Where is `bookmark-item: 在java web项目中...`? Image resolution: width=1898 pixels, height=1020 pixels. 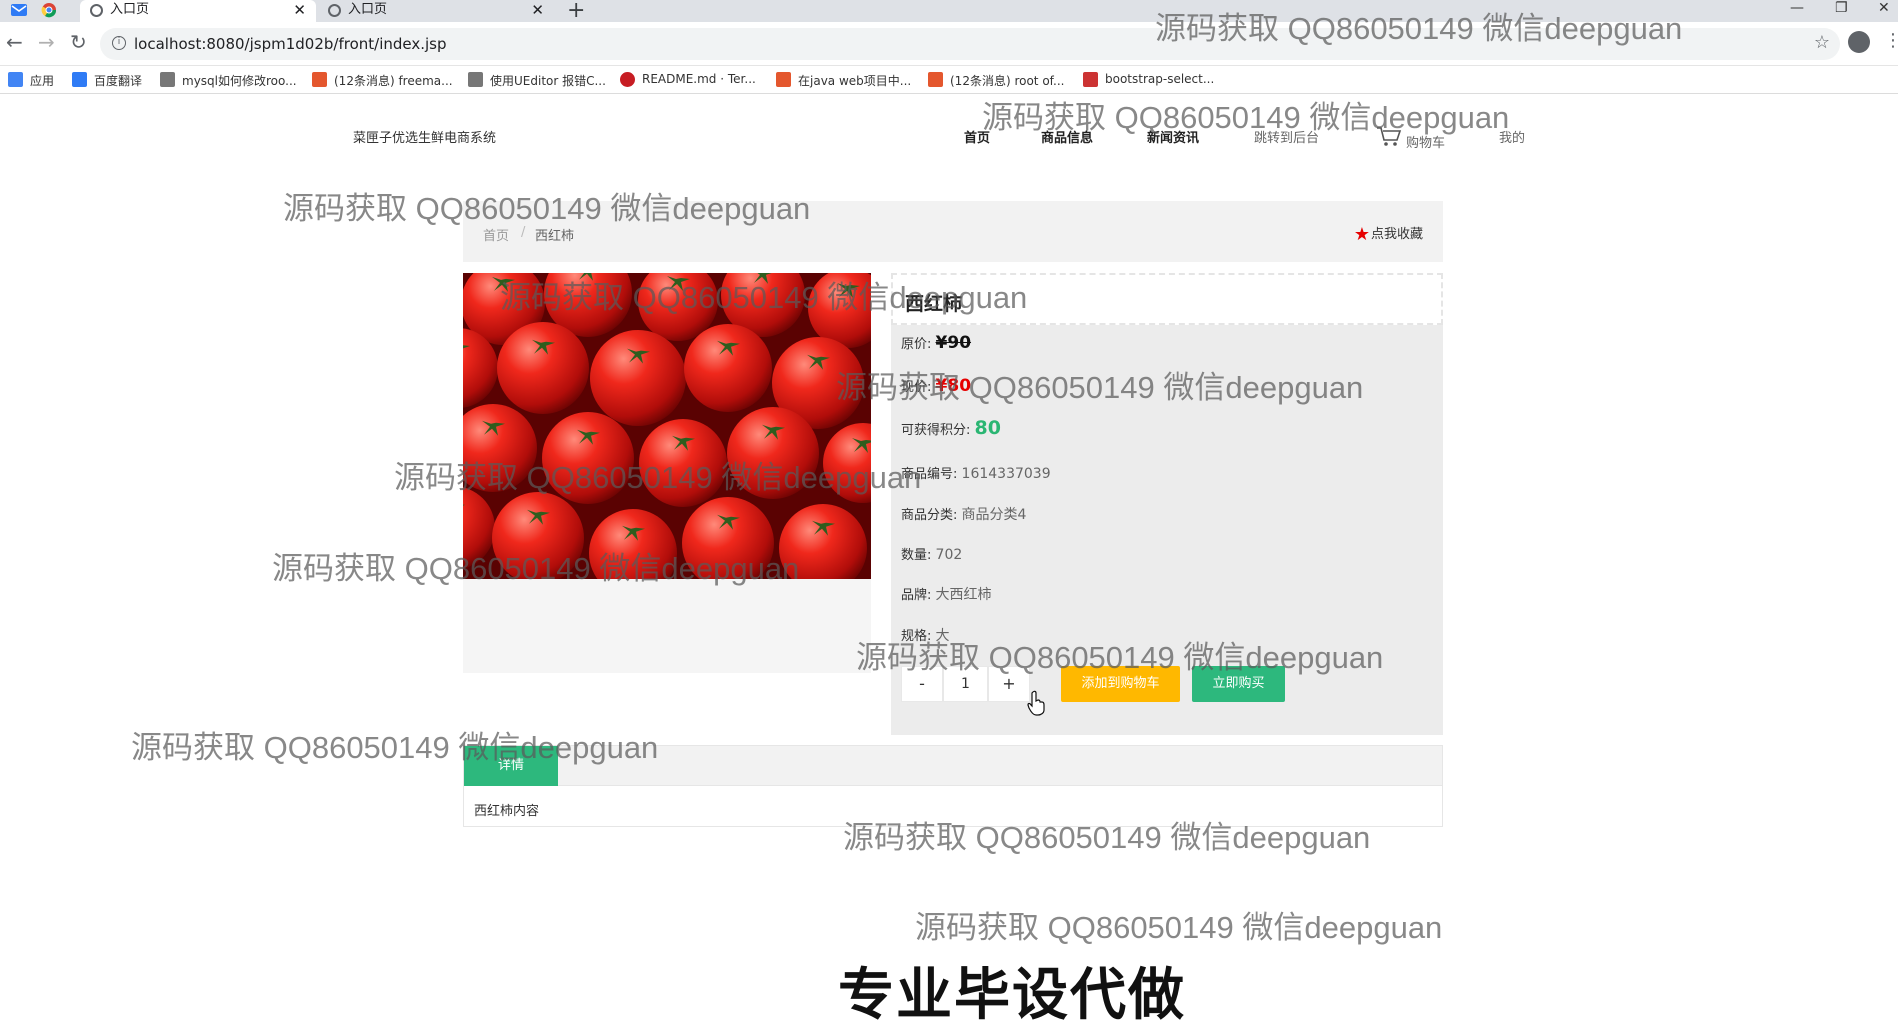
bookmark-item: 在java web项目中... is located at coordinates (843, 80).